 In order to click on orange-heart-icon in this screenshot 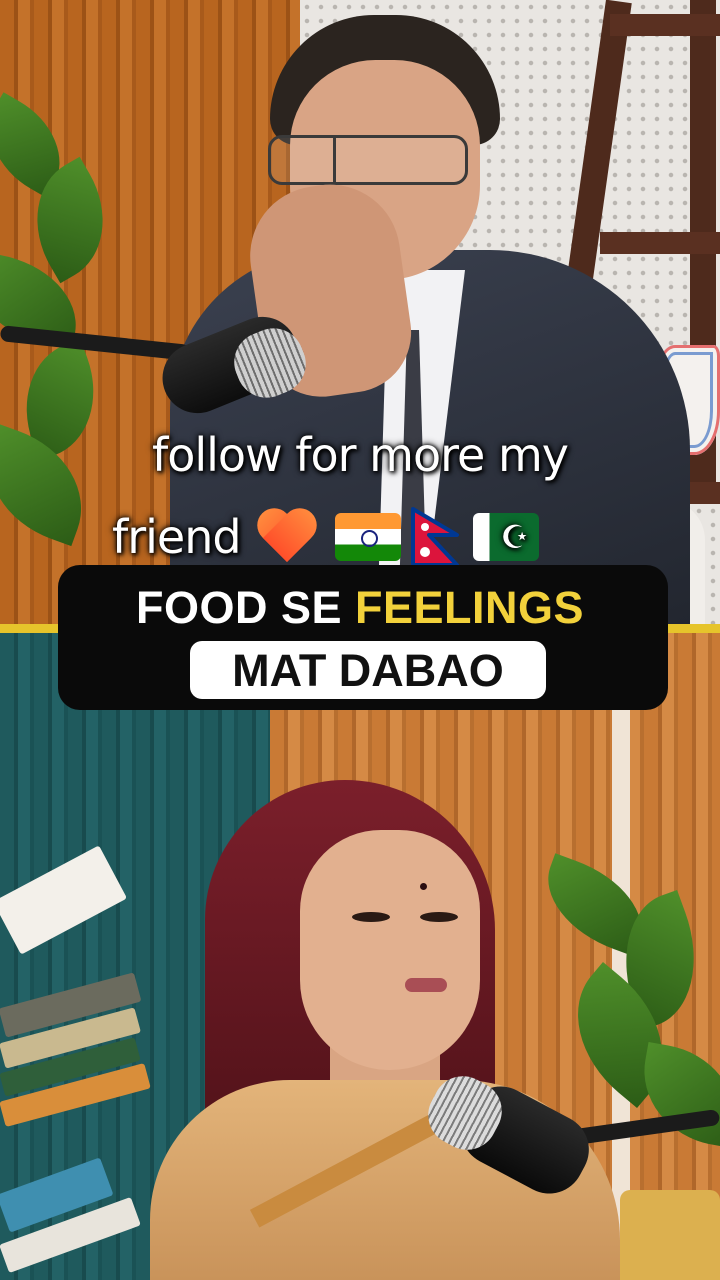, I will do `click(288, 537)`.